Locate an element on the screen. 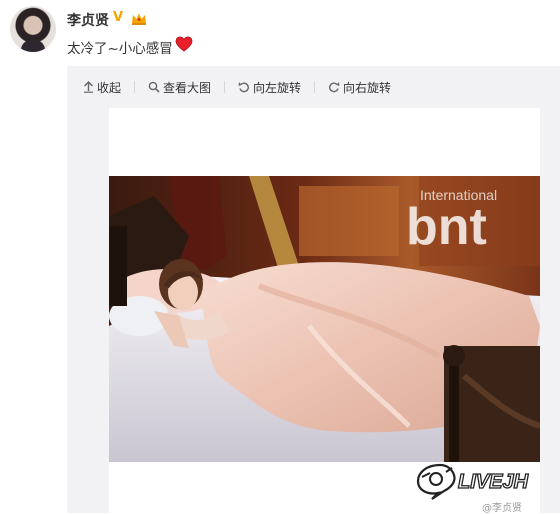 This screenshot has width=560, height=514. heart-icon is located at coordinates (184, 44).